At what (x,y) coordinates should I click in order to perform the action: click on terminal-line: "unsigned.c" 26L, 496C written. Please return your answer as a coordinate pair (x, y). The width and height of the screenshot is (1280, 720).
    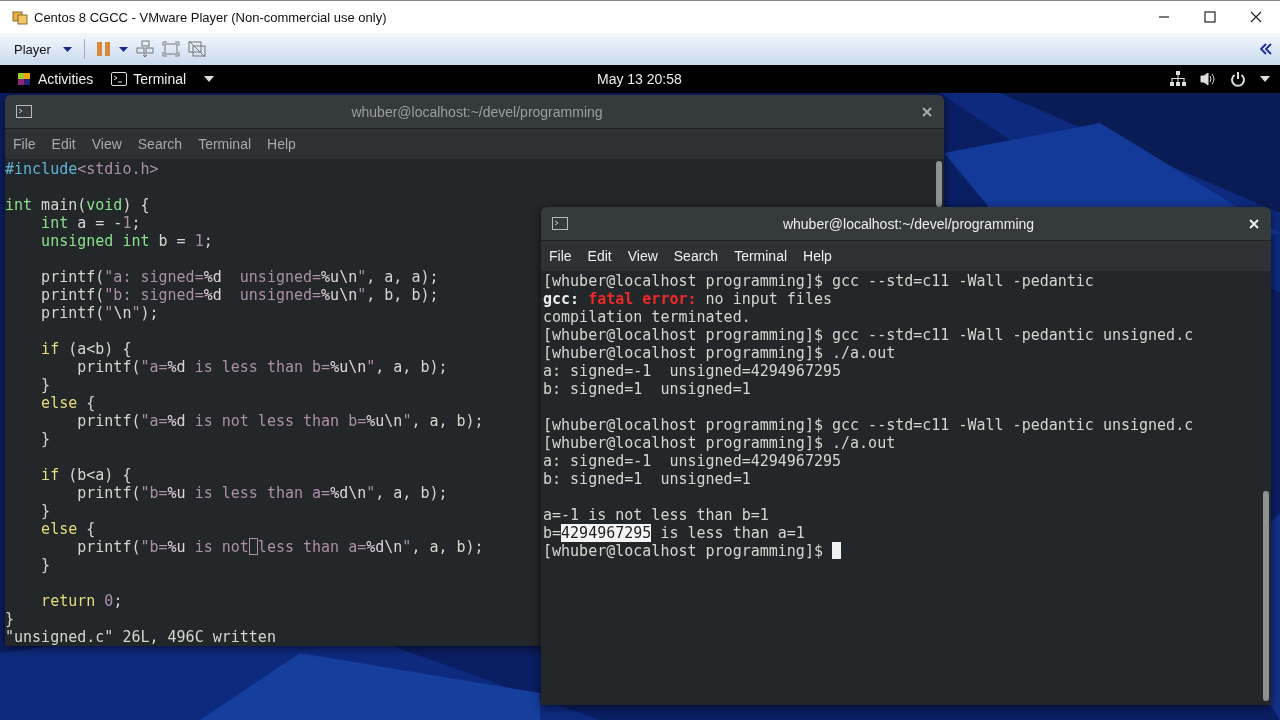
    Looking at the image, I should click on (140, 637).